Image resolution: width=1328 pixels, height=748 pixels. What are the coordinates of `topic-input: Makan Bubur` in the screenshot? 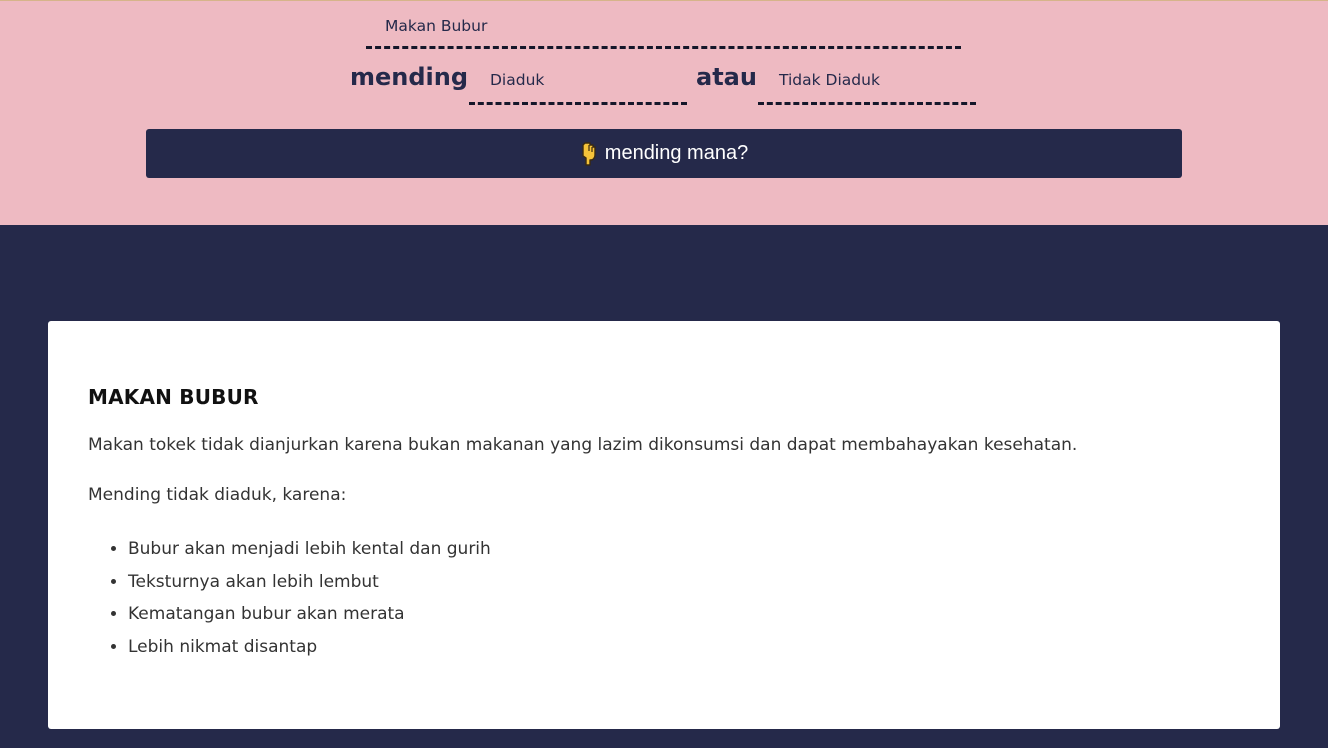 It's located at (436, 26).